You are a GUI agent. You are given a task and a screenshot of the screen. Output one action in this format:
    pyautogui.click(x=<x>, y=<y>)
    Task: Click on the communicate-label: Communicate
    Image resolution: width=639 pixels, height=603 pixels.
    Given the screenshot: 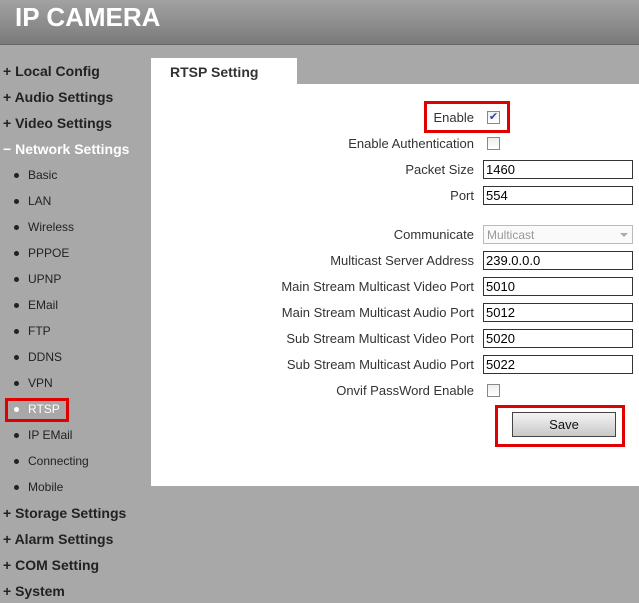 What is the action you would take?
    pyautogui.click(x=433, y=234)
    